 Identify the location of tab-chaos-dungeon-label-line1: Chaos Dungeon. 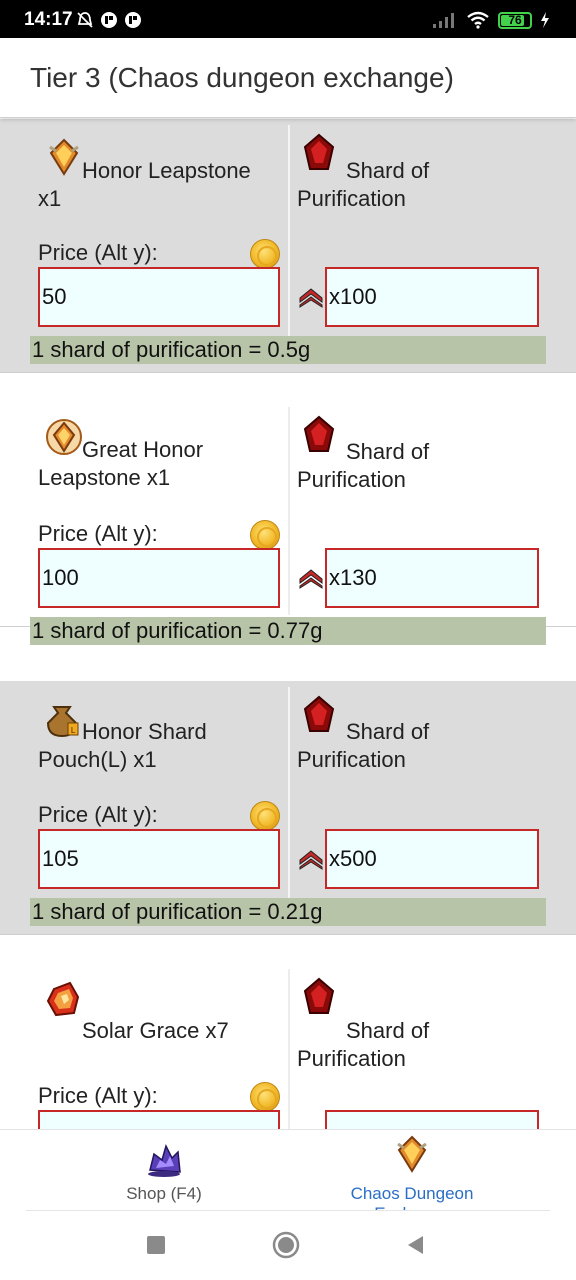
(412, 1193).